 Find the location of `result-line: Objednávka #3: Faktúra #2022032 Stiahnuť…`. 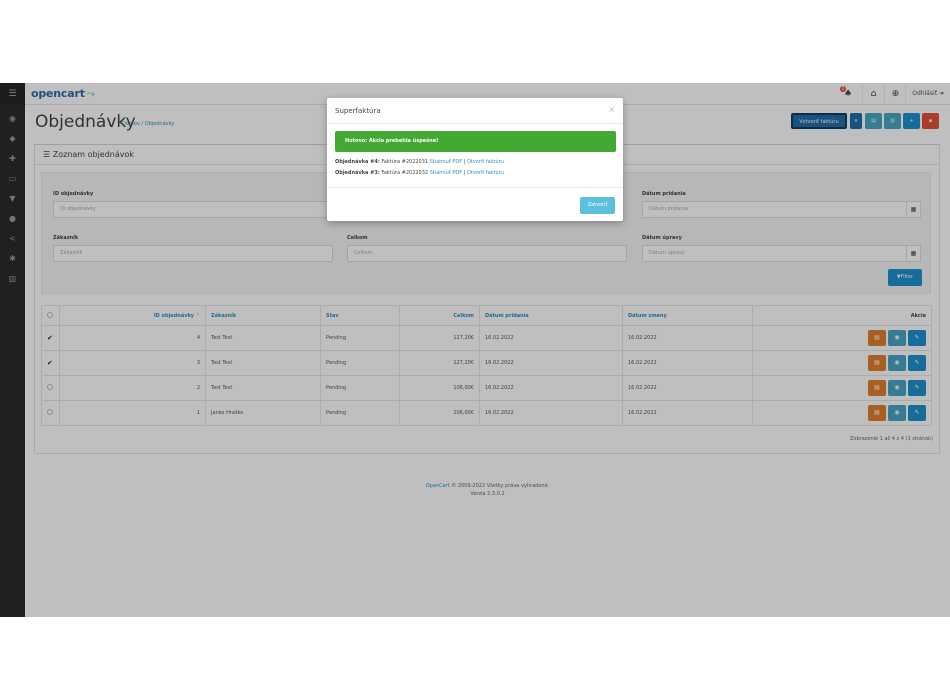

result-line: Objednávka #3: Faktúra #2022032 Stiahnuť… is located at coordinates (419, 173).